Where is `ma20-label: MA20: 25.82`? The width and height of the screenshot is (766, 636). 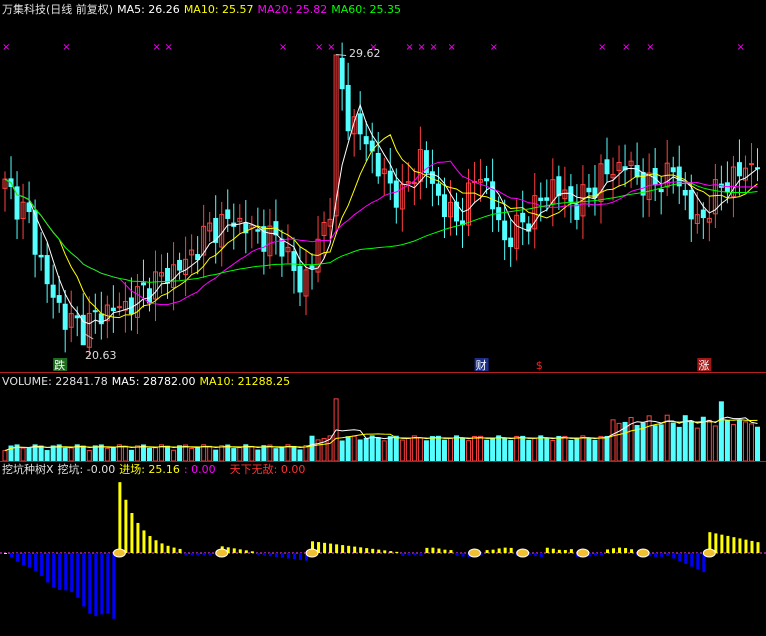 ma20-label: MA20: 25.82 is located at coordinates (292, 9).